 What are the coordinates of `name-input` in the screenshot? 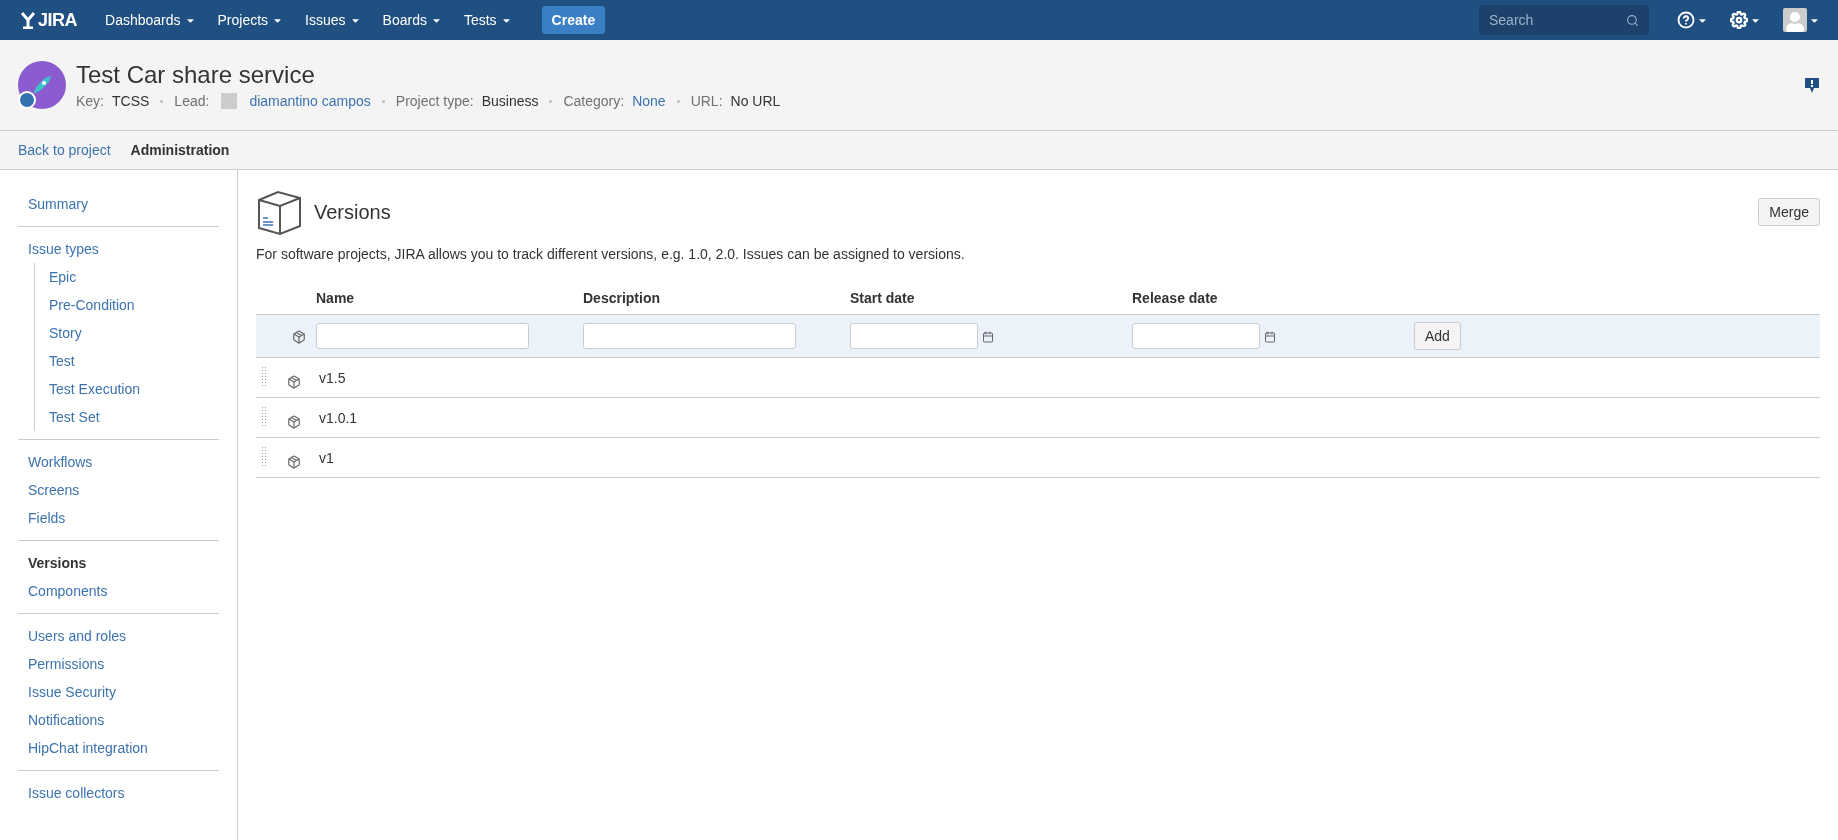 It's located at (422, 336).